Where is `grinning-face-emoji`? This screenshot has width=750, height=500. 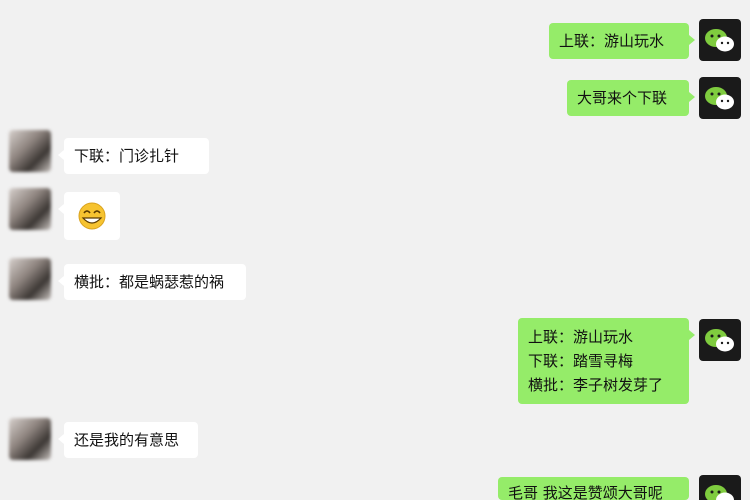 grinning-face-emoji is located at coordinates (92, 216).